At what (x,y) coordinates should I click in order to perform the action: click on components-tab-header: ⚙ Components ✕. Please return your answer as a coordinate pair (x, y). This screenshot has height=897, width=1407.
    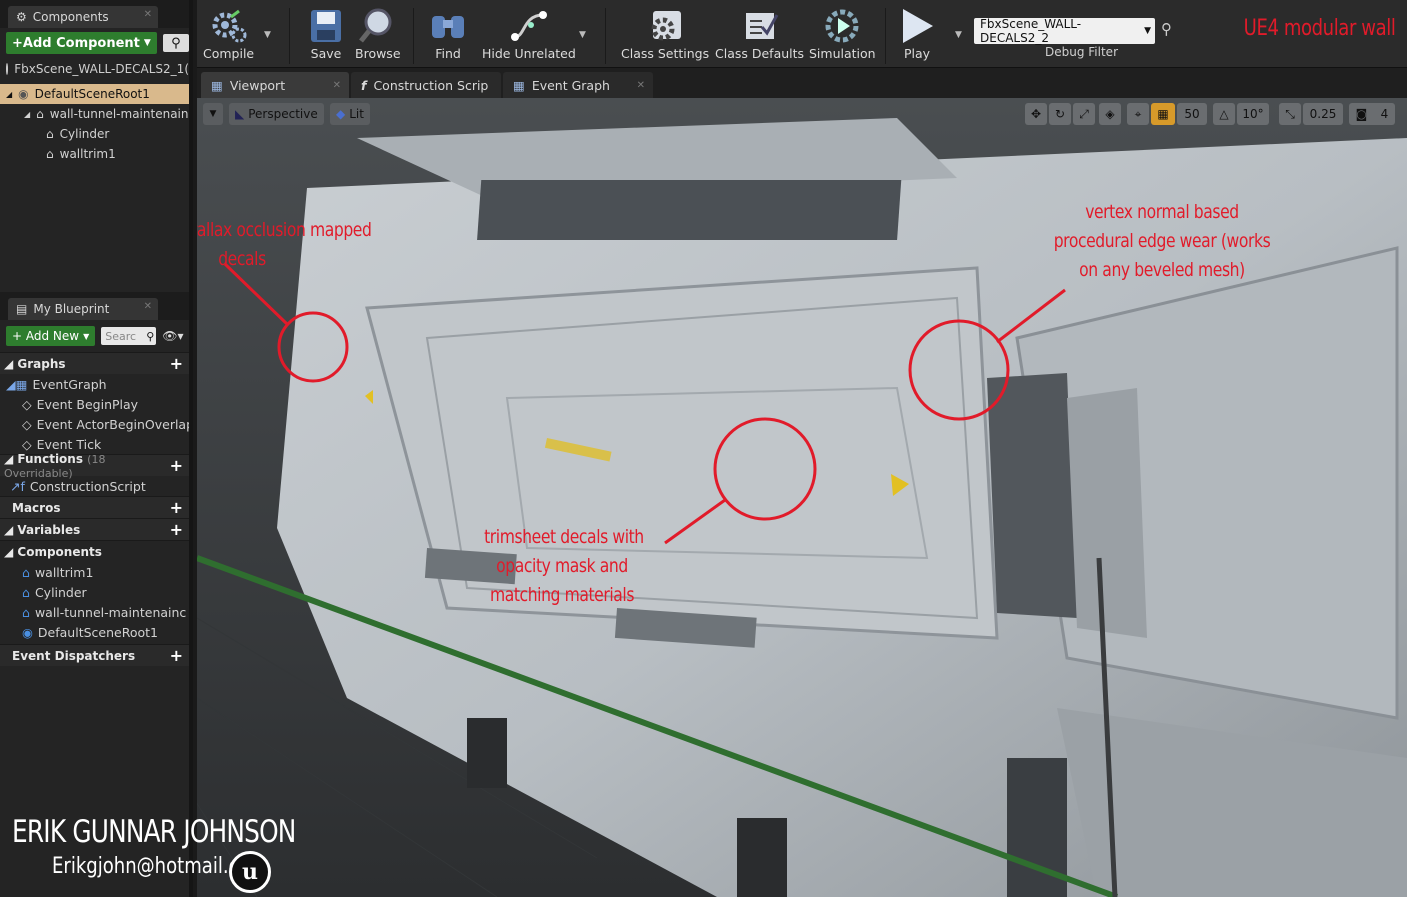
    Looking at the image, I should click on (94, 14).